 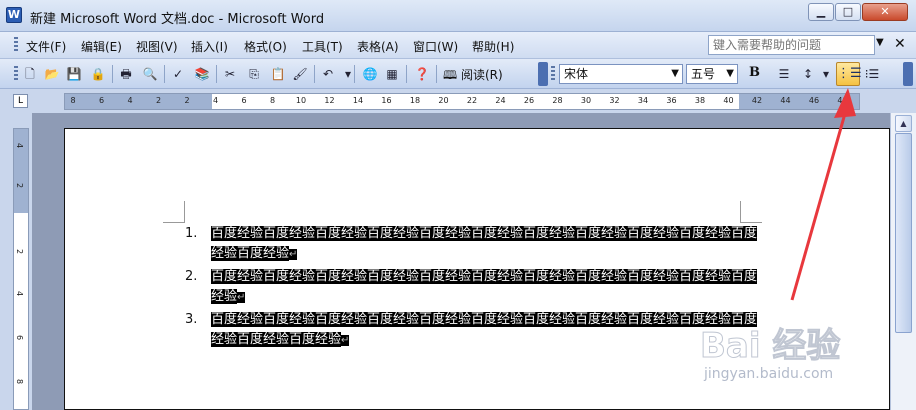 What do you see at coordinates (73, 100) in the screenshot?
I see `ruler-number: 8` at bounding box center [73, 100].